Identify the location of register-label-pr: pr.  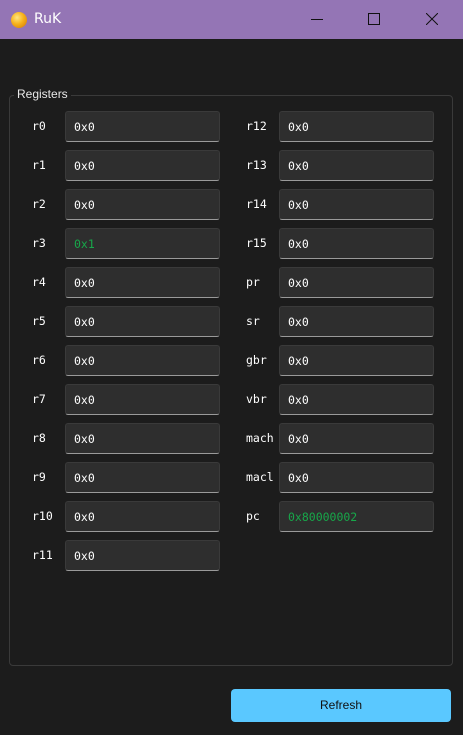
(253, 282).